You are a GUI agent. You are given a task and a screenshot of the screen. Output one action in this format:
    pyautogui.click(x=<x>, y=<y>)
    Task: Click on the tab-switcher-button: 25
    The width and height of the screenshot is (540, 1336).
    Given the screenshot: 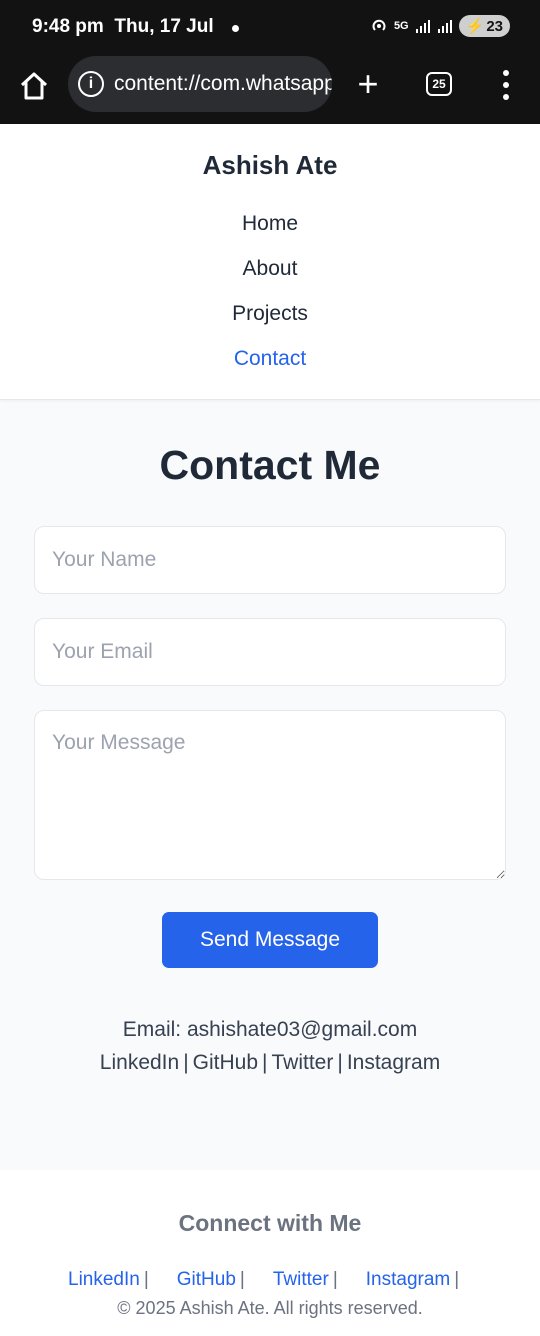 What is the action you would take?
    pyautogui.click(x=439, y=84)
    